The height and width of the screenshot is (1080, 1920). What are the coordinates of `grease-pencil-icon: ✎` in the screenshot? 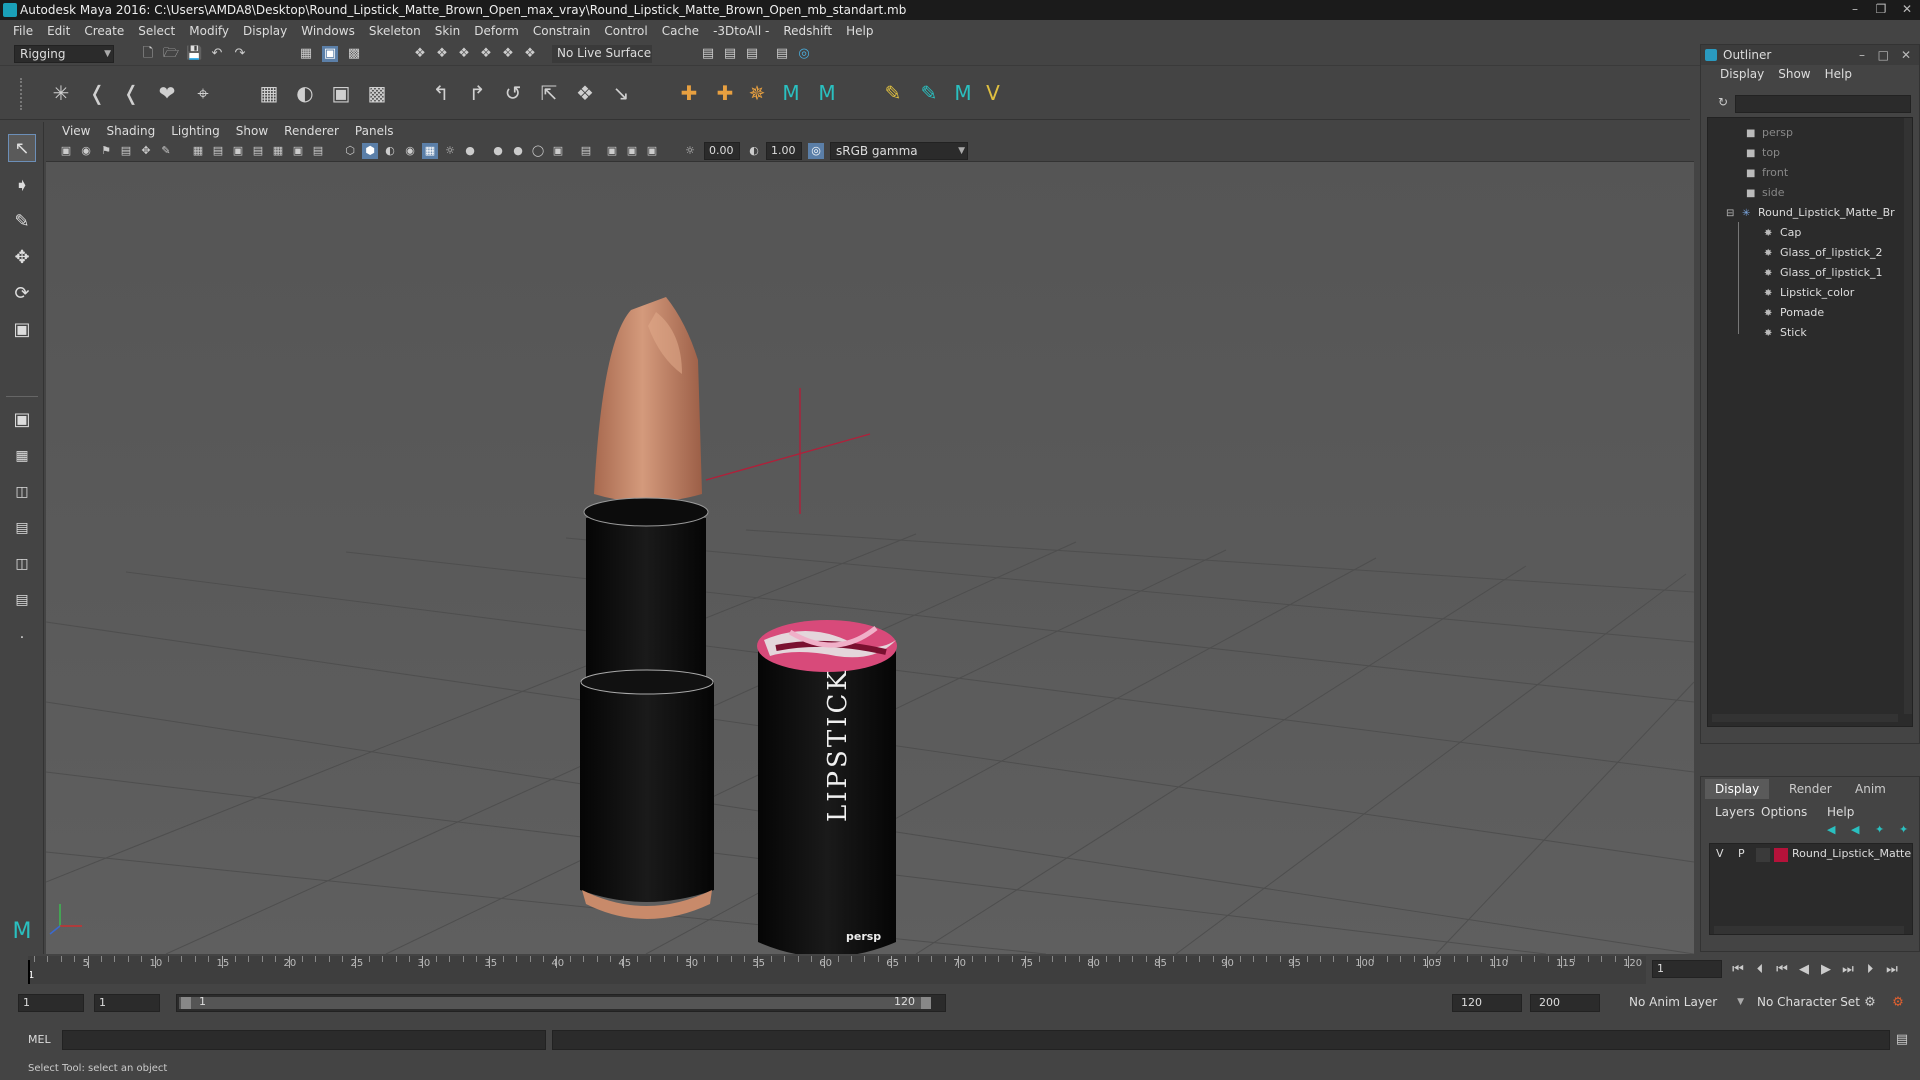 It's located at (166, 151).